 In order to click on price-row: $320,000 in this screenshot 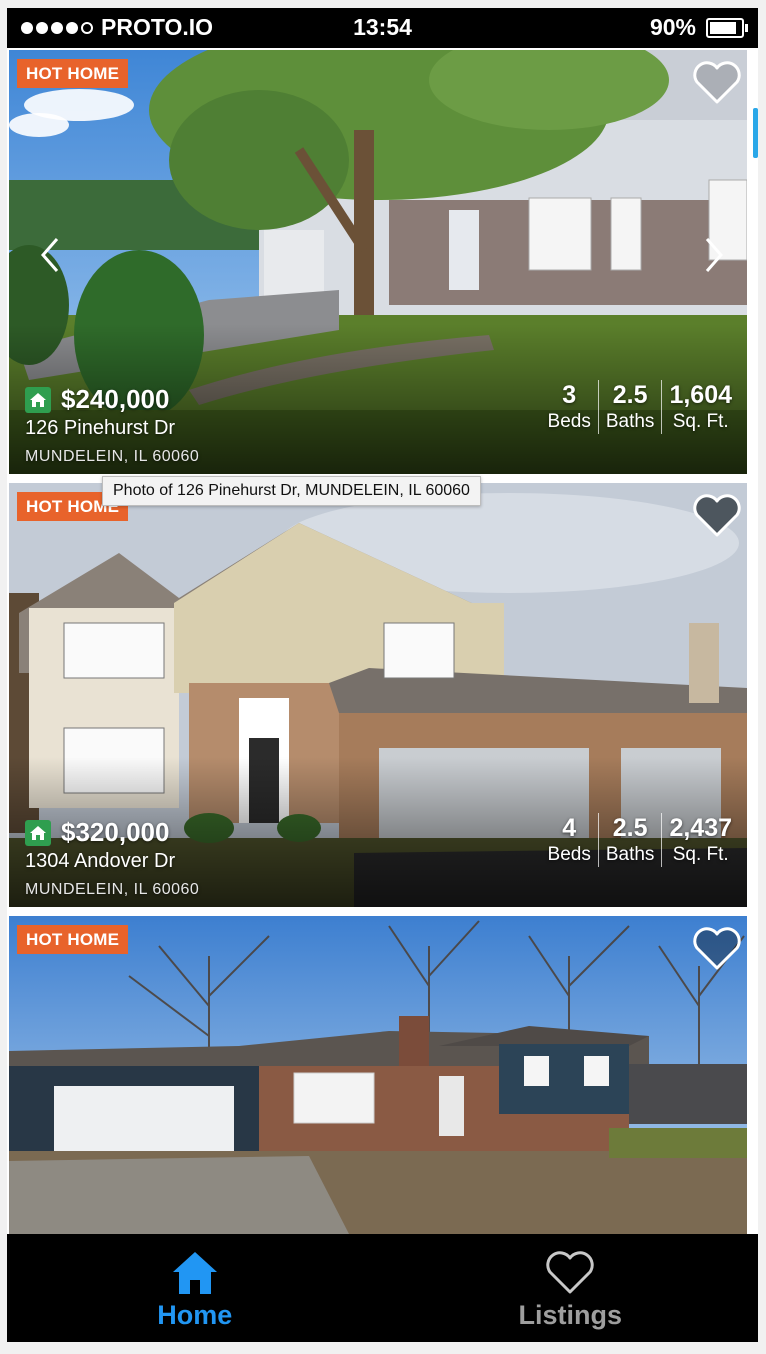, I will do `click(97, 832)`.